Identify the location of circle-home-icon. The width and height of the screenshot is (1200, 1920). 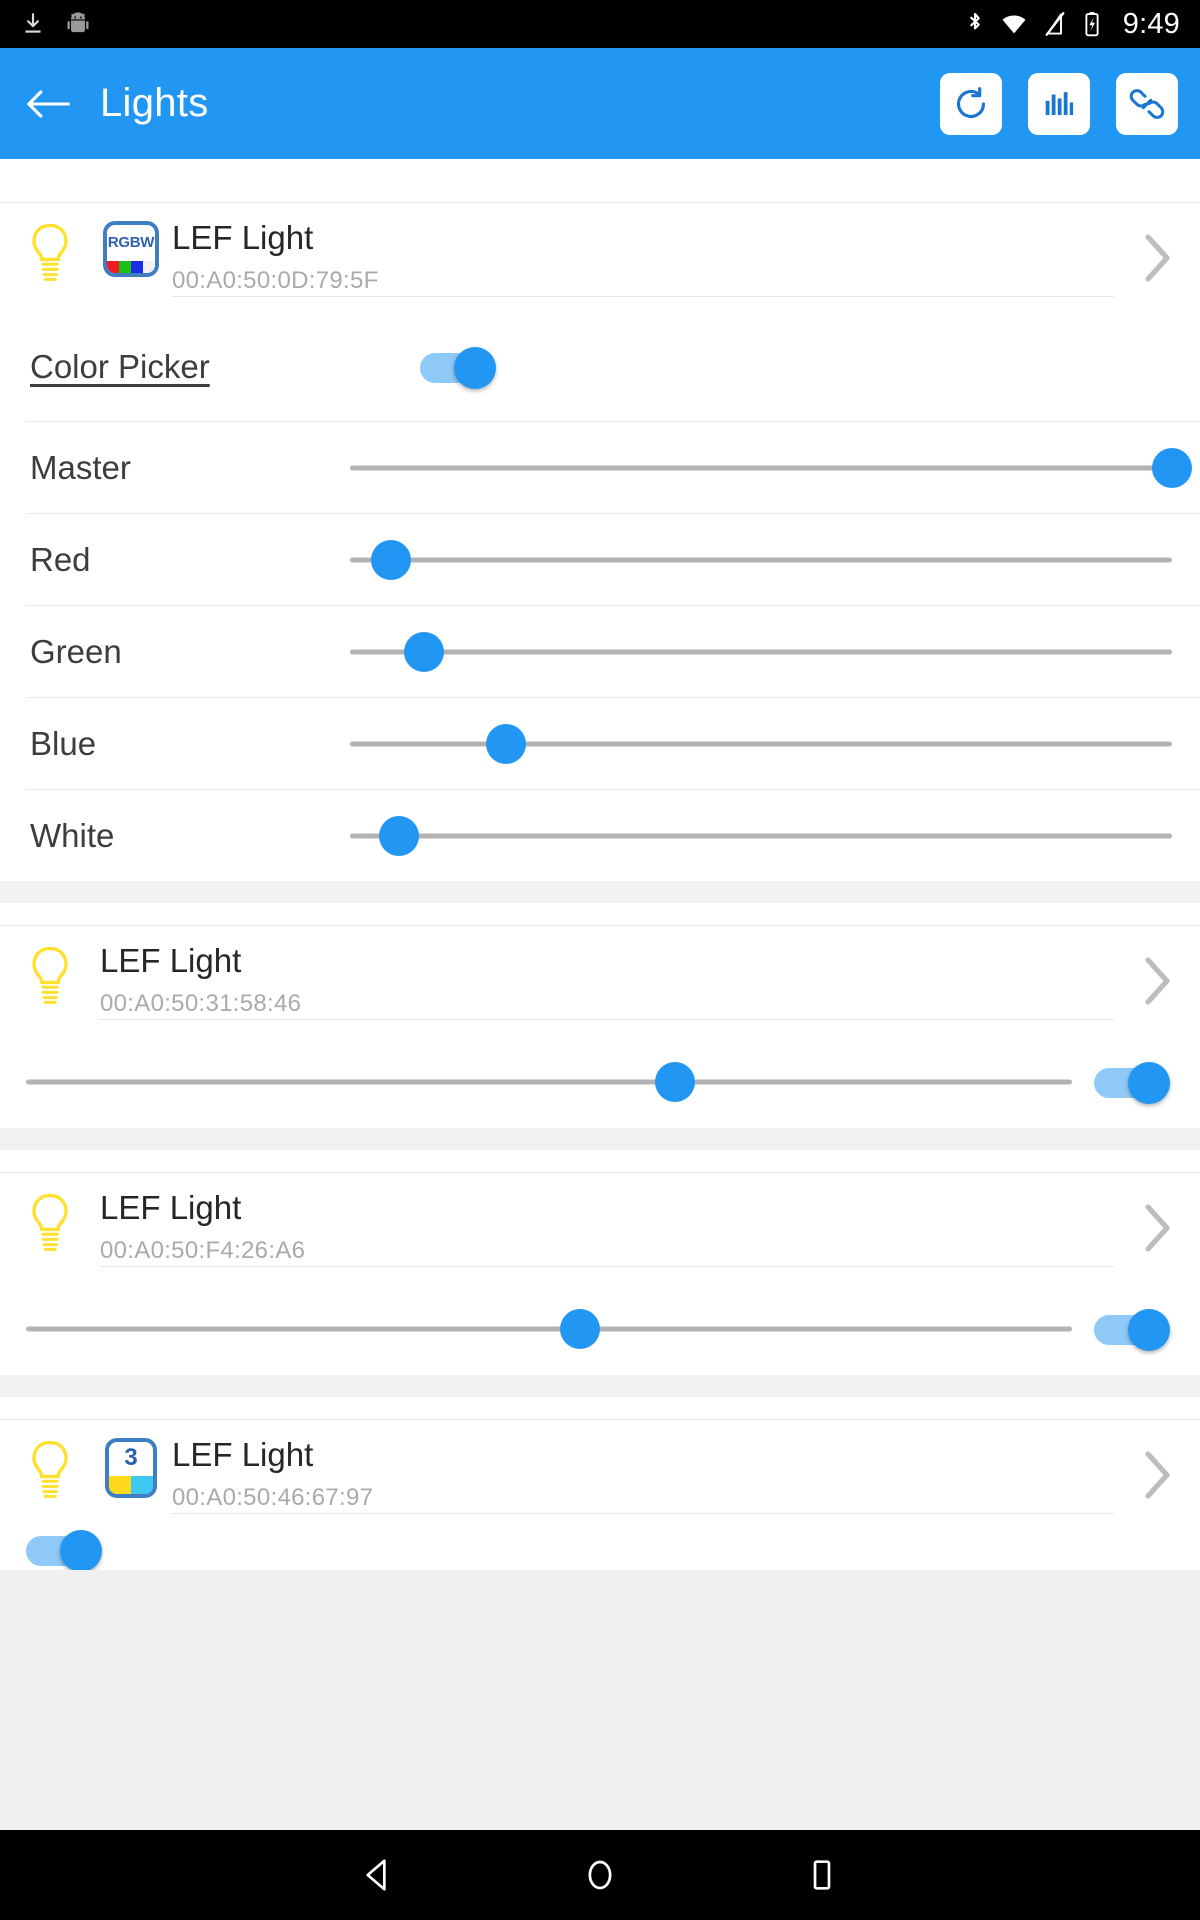
(600, 1875).